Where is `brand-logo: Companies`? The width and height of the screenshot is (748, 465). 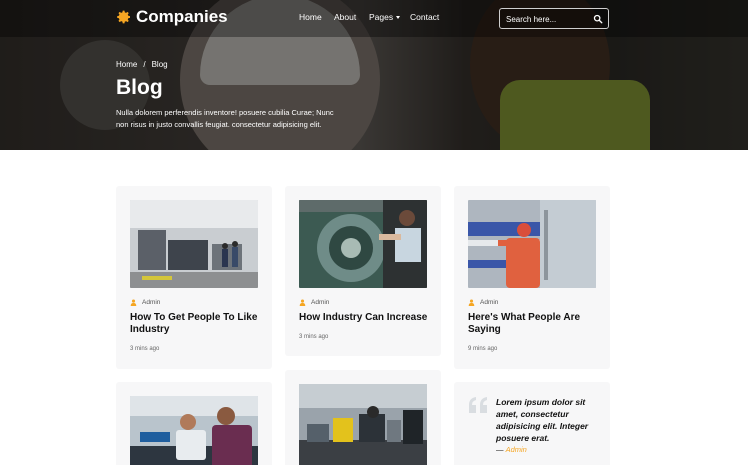 brand-logo: Companies is located at coordinates (172, 17).